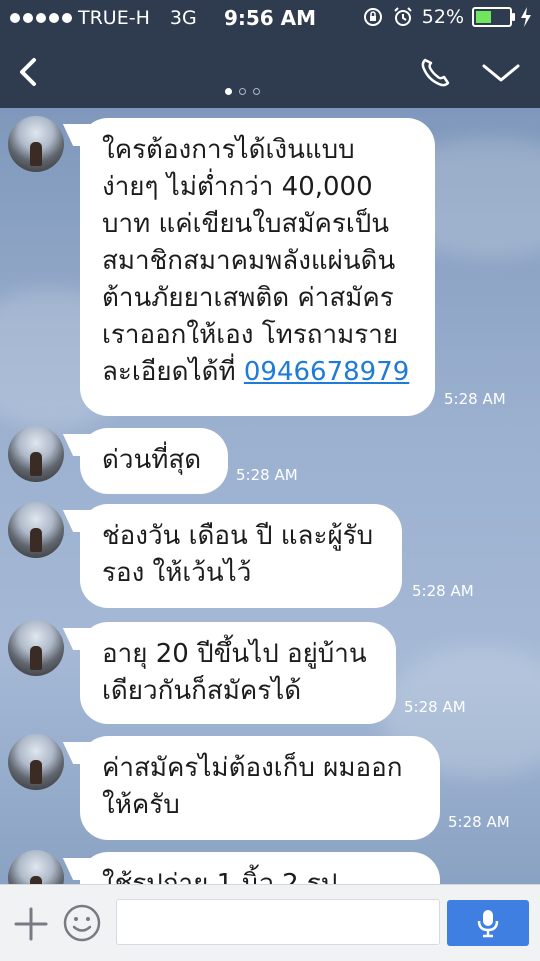 Image resolution: width=540 pixels, height=961 pixels. I want to click on message-text: ใช้รูปถ่าย 1 นิ้ว 2 รูป, so click(220, 876).